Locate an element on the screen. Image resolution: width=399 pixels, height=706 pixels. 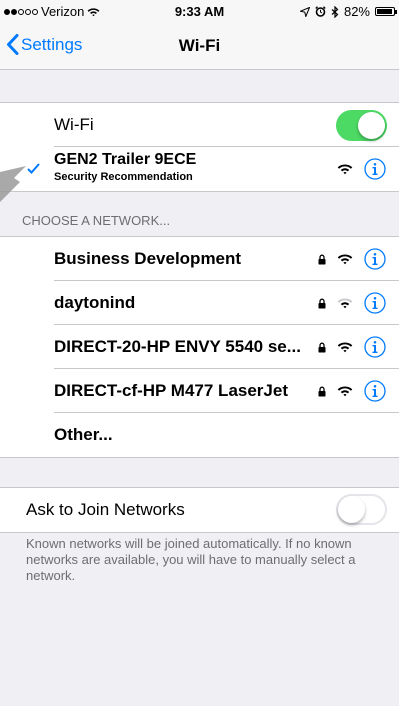
ask-to-join-group: Ask to Join Networks is located at coordinates (199, 510).